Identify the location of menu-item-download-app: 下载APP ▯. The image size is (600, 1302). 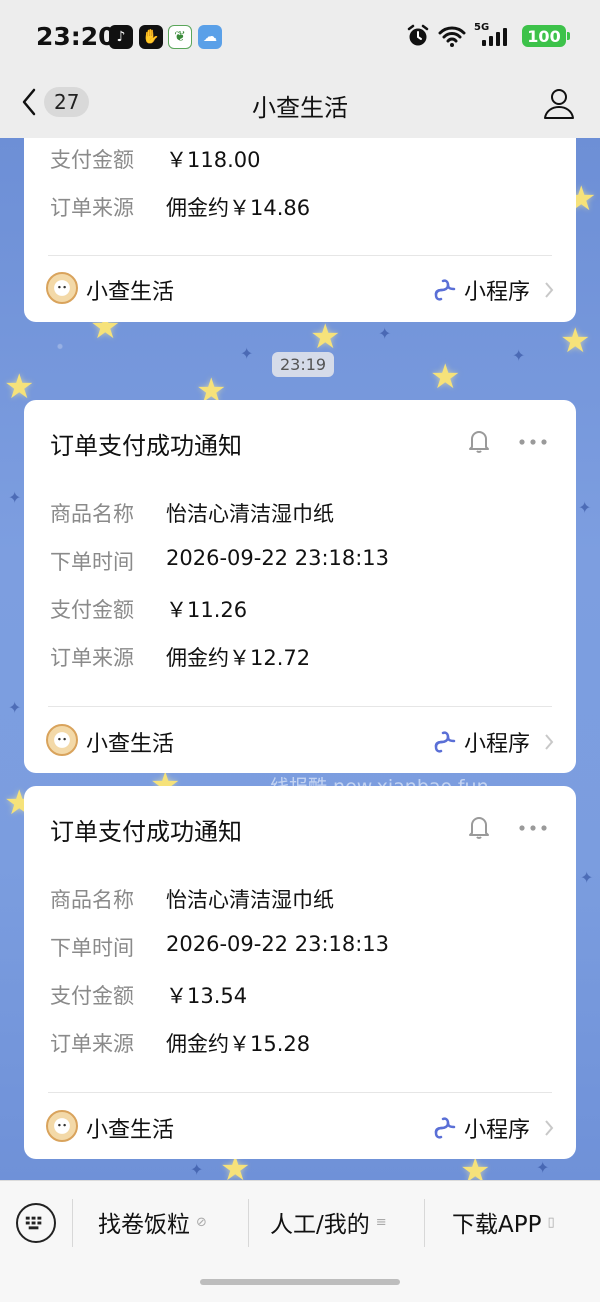
(503, 1222).